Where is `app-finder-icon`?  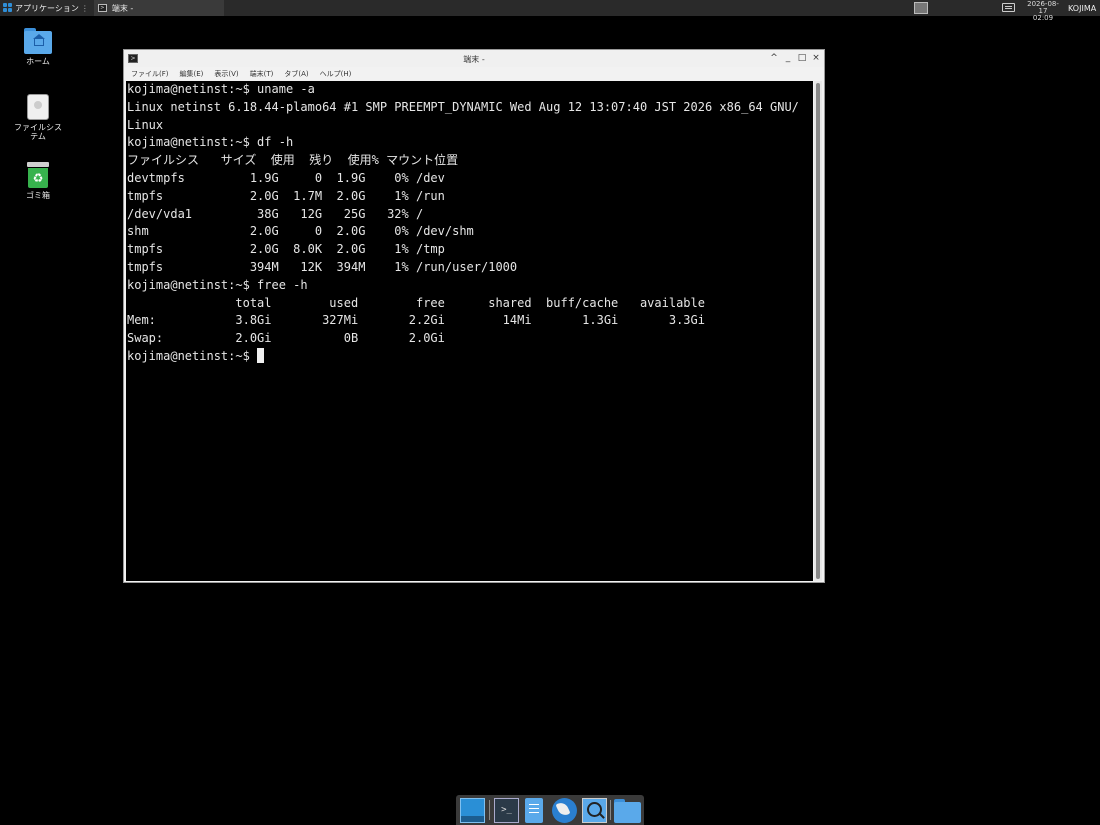 app-finder-icon is located at coordinates (594, 810).